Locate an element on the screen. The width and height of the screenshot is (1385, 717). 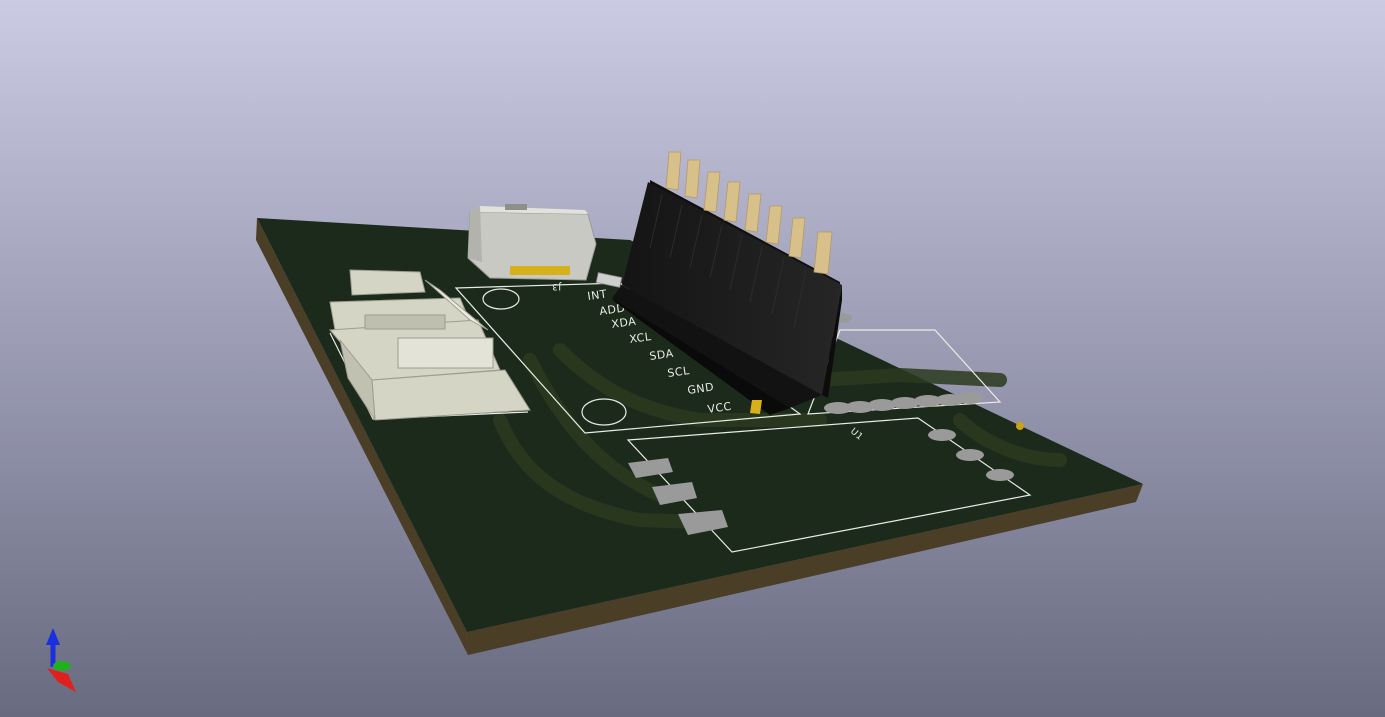
ref-j3: J3 is located at coordinates (557, 286).